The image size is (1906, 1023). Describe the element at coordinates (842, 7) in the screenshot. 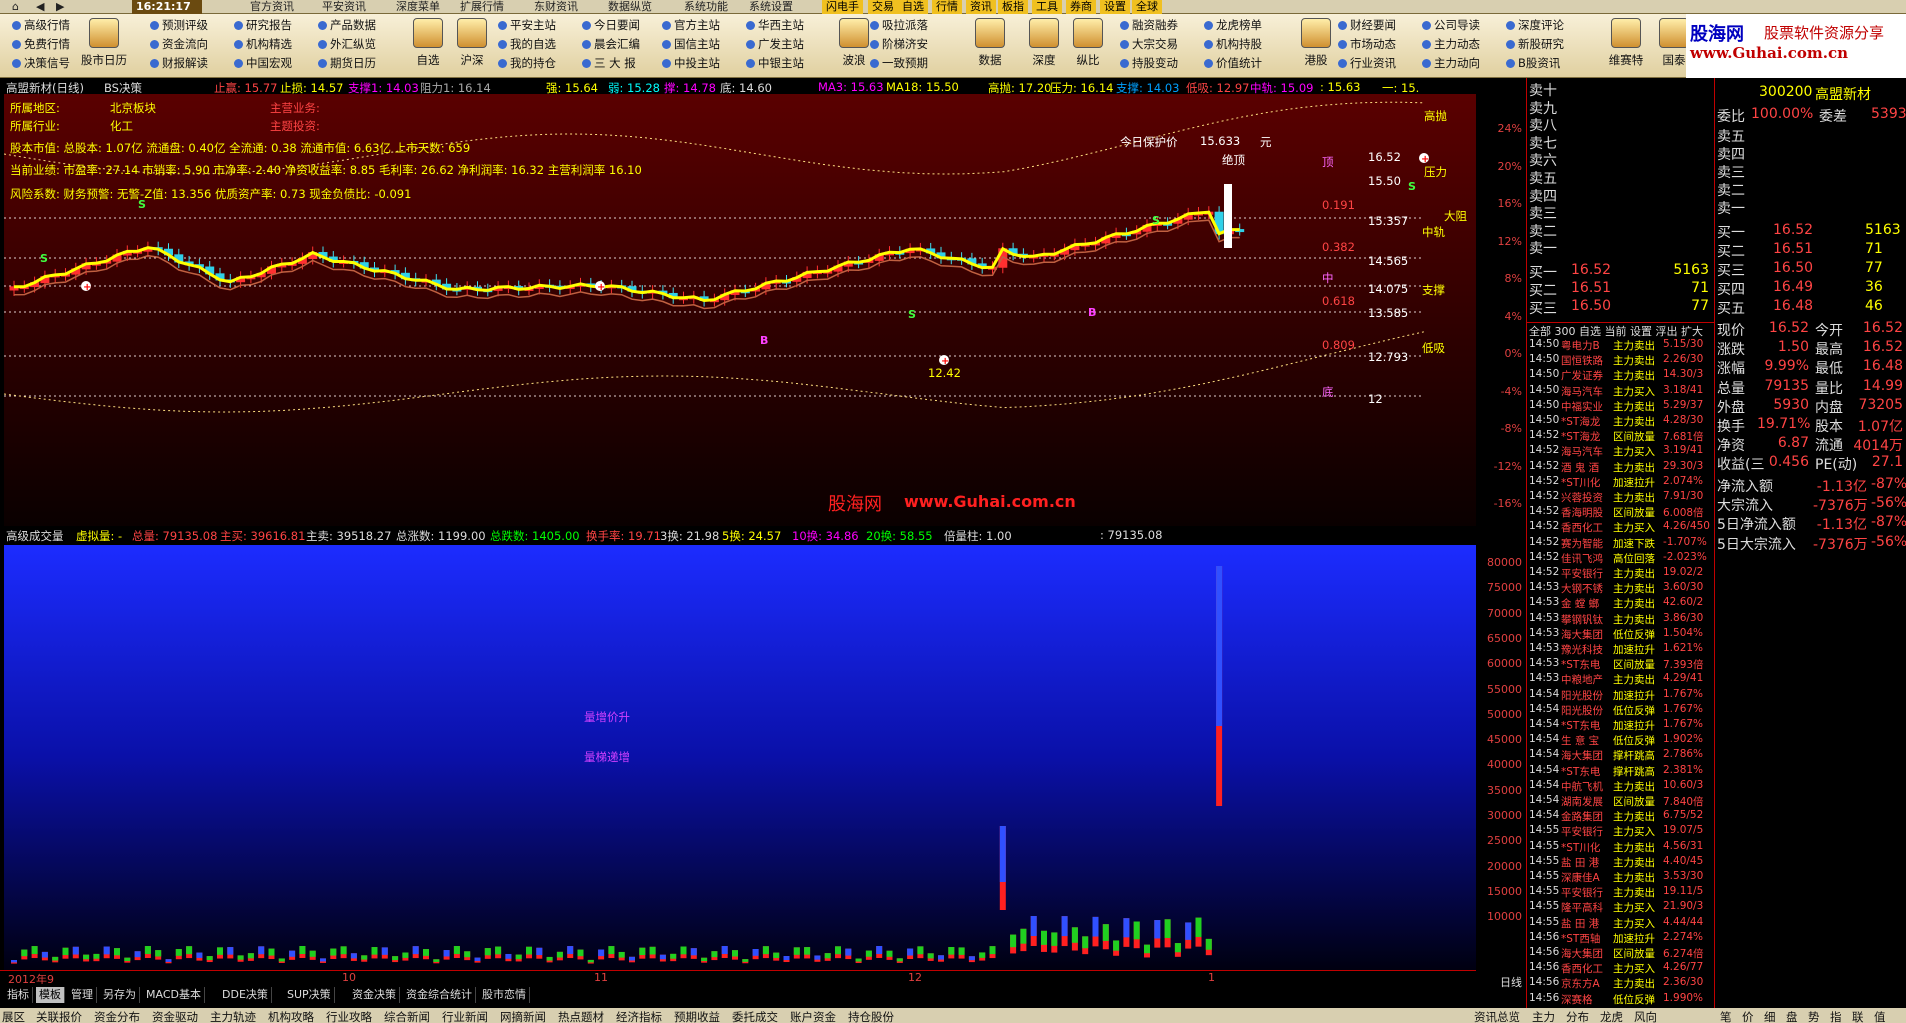

I see `menu-item-8: 闪电手` at that location.